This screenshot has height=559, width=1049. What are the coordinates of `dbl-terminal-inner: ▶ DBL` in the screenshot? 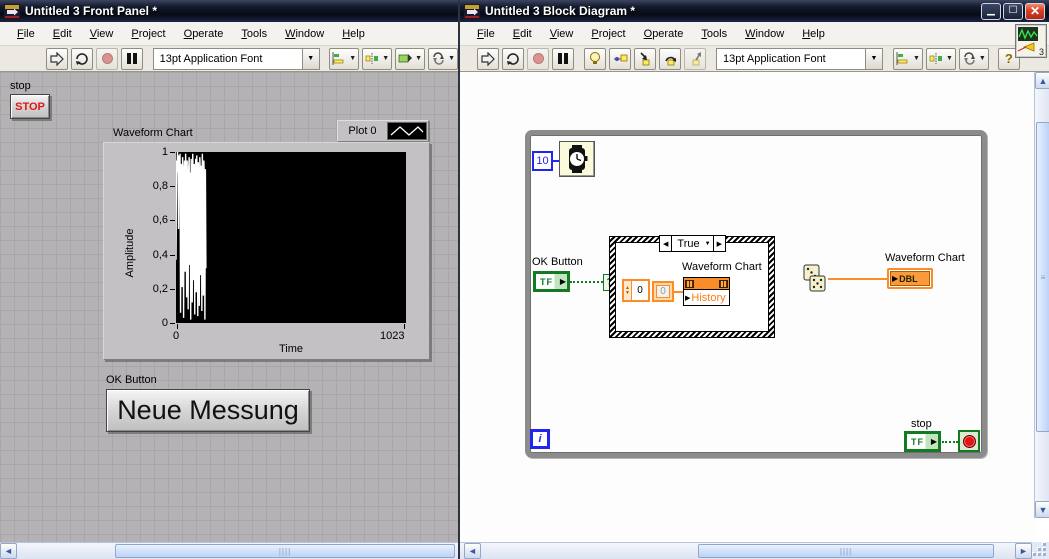 It's located at (910, 278).